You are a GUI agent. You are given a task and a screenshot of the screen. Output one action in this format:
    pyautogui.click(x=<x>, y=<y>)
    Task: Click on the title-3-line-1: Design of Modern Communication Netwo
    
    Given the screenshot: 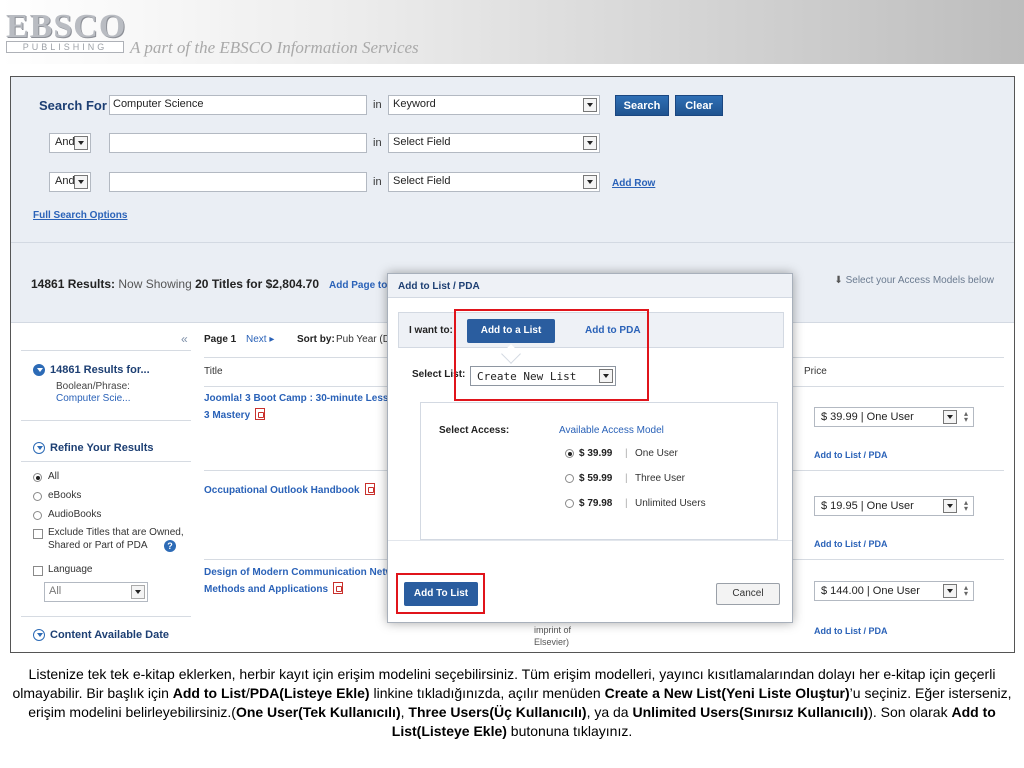 What is the action you would take?
    pyautogui.click(x=302, y=572)
    